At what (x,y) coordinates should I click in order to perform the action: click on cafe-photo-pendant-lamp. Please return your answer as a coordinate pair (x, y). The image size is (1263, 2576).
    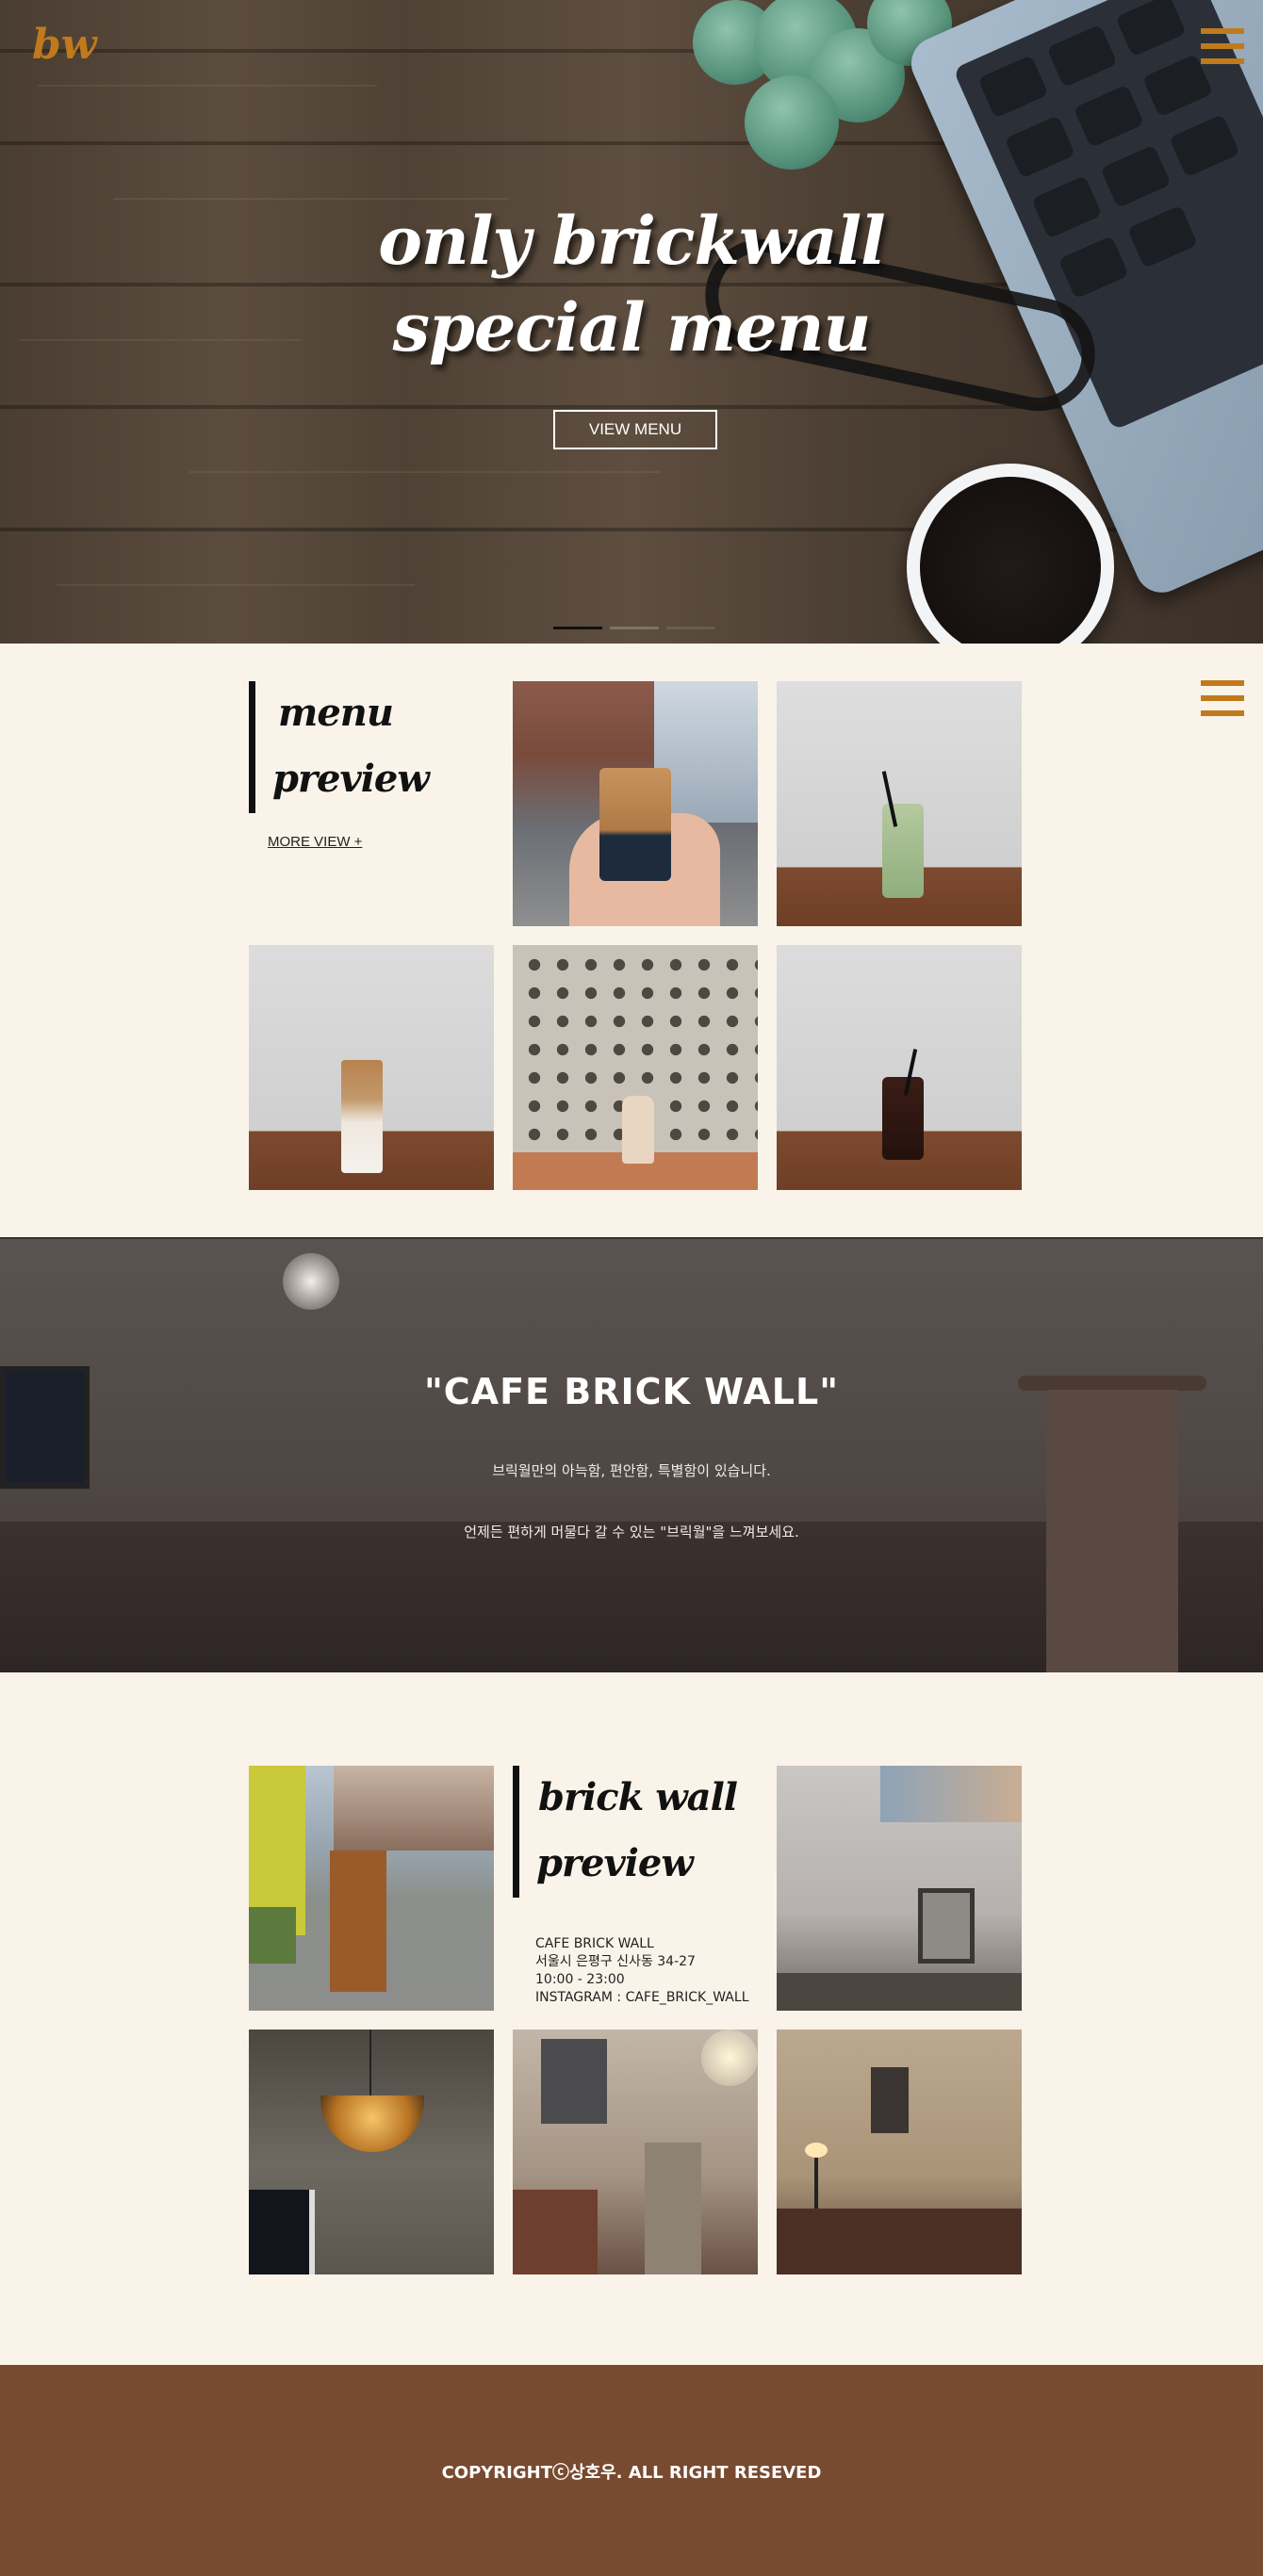
    Looking at the image, I should click on (371, 2152).